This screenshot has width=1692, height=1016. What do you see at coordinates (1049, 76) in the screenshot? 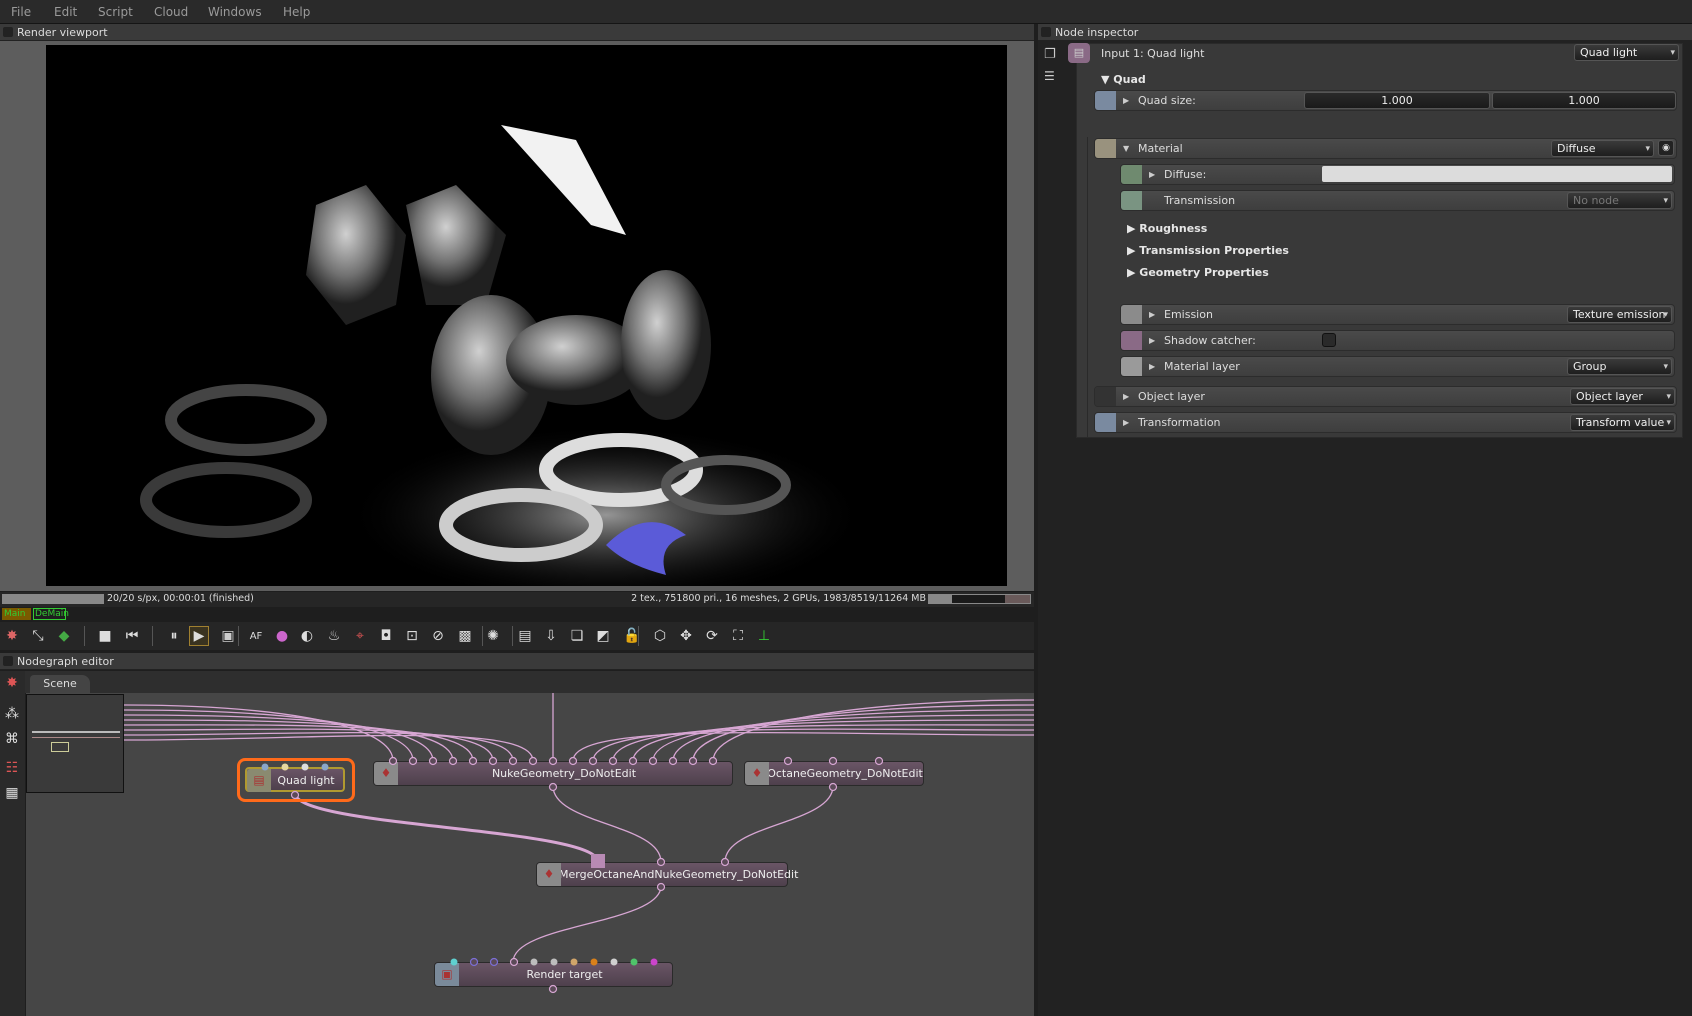
I see `collapse-all-icon: ☰` at bounding box center [1049, 76].